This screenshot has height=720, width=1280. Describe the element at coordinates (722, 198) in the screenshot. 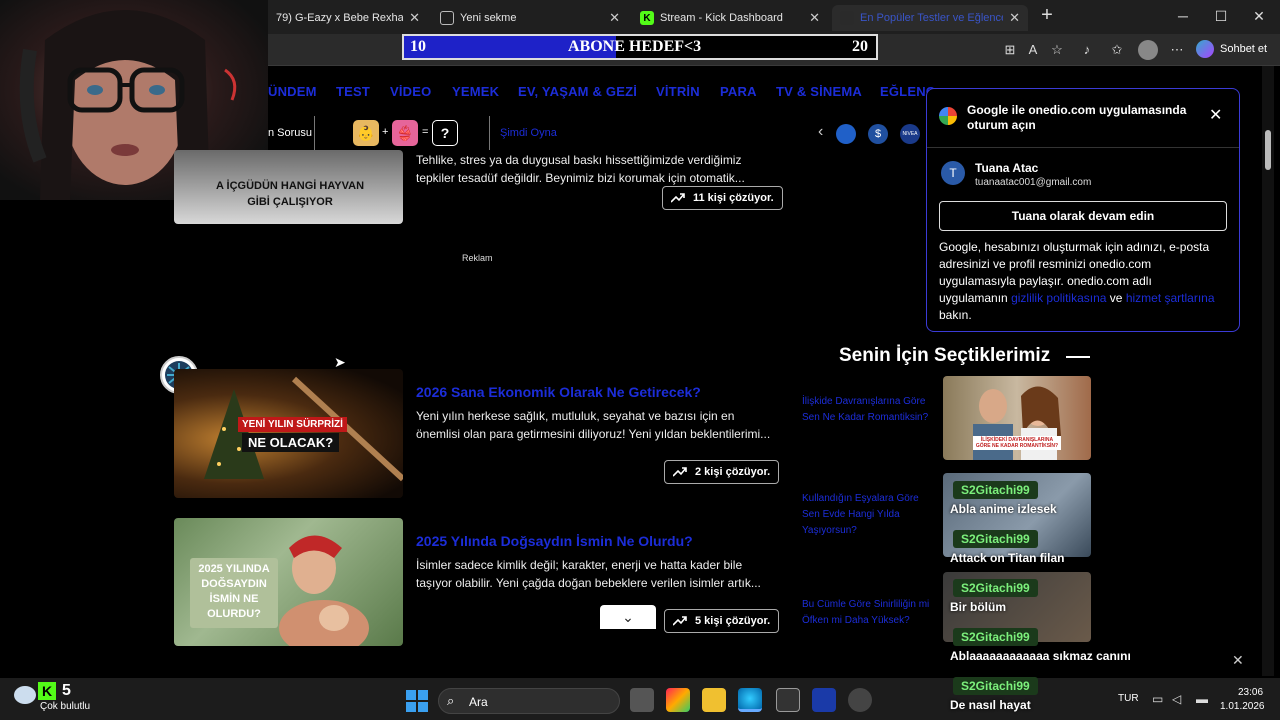

I see `solve-count-button: 11 kişi çözüyor.` at that location.